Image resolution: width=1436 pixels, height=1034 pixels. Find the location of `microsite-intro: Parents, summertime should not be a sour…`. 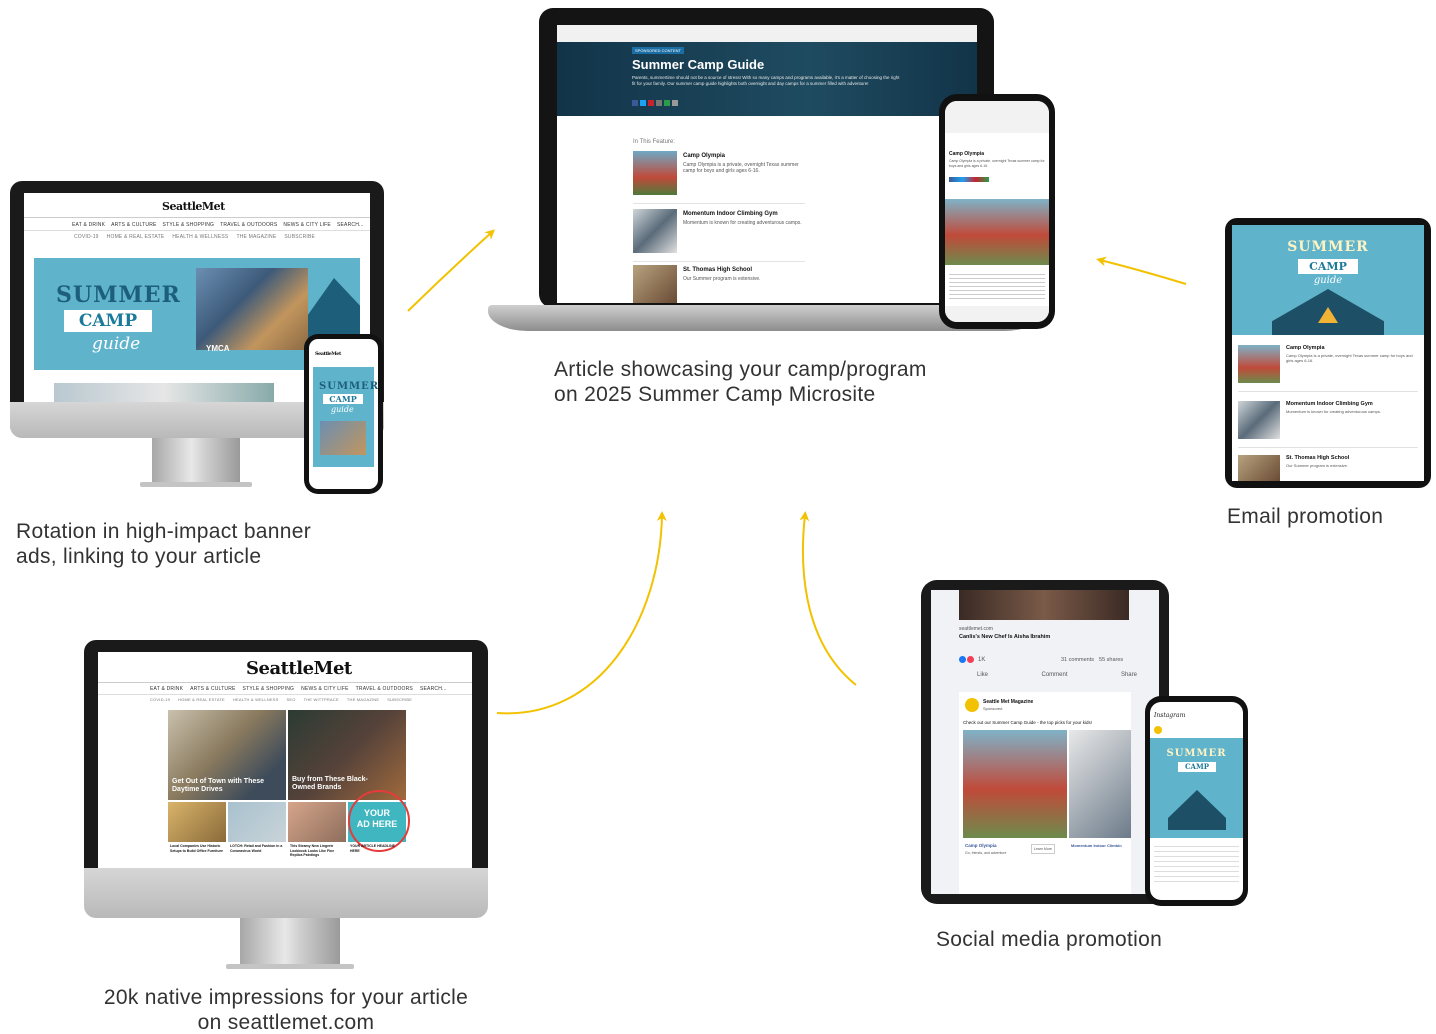

microsite-intro: Parents, summertime should not be a sour… is located at coordinates (766, 80).